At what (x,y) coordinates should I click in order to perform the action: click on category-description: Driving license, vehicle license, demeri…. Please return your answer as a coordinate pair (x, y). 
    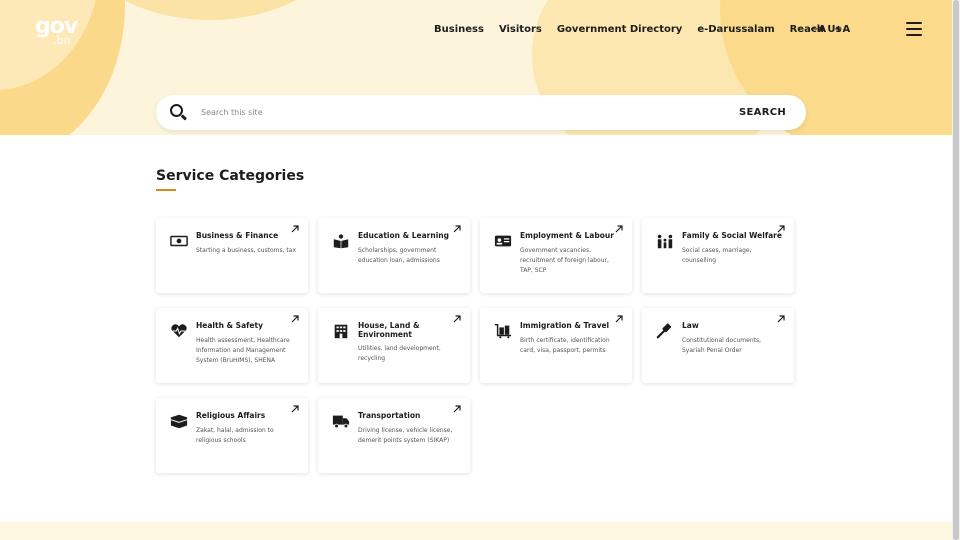
    Looking at the image, I should click on (405, 435).